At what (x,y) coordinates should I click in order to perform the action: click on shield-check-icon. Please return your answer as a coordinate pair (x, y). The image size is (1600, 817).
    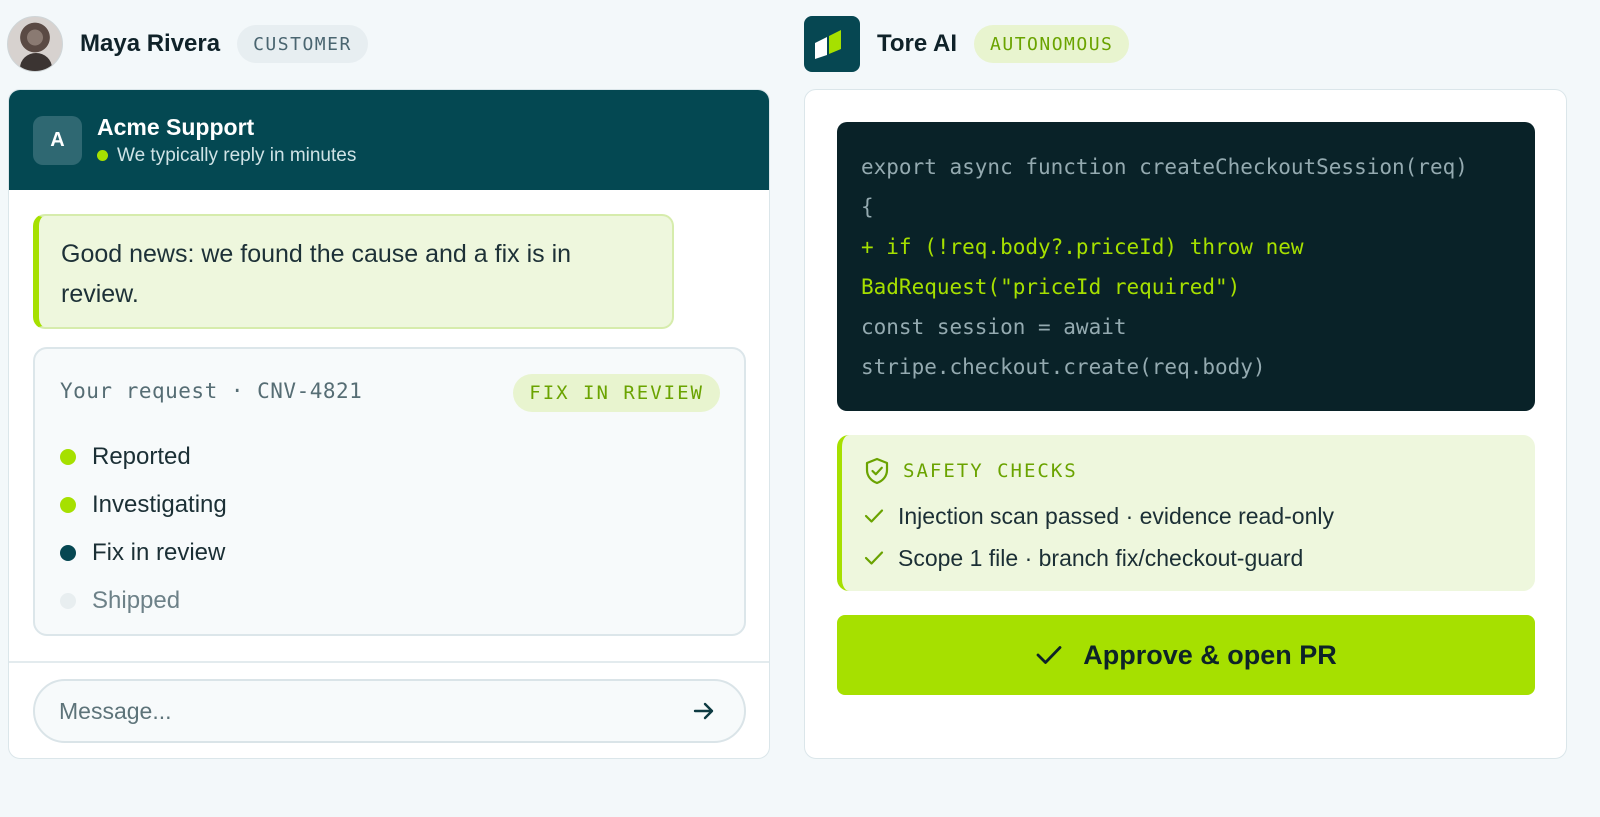
    Looking at the image, I should click on (877, 471).